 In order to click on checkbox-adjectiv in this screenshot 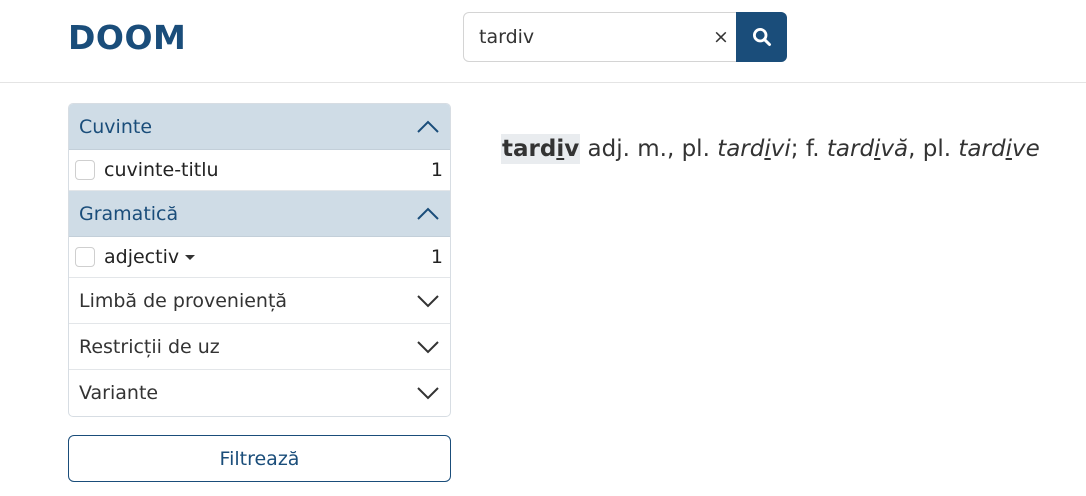, I will do `click(85, 257)`.